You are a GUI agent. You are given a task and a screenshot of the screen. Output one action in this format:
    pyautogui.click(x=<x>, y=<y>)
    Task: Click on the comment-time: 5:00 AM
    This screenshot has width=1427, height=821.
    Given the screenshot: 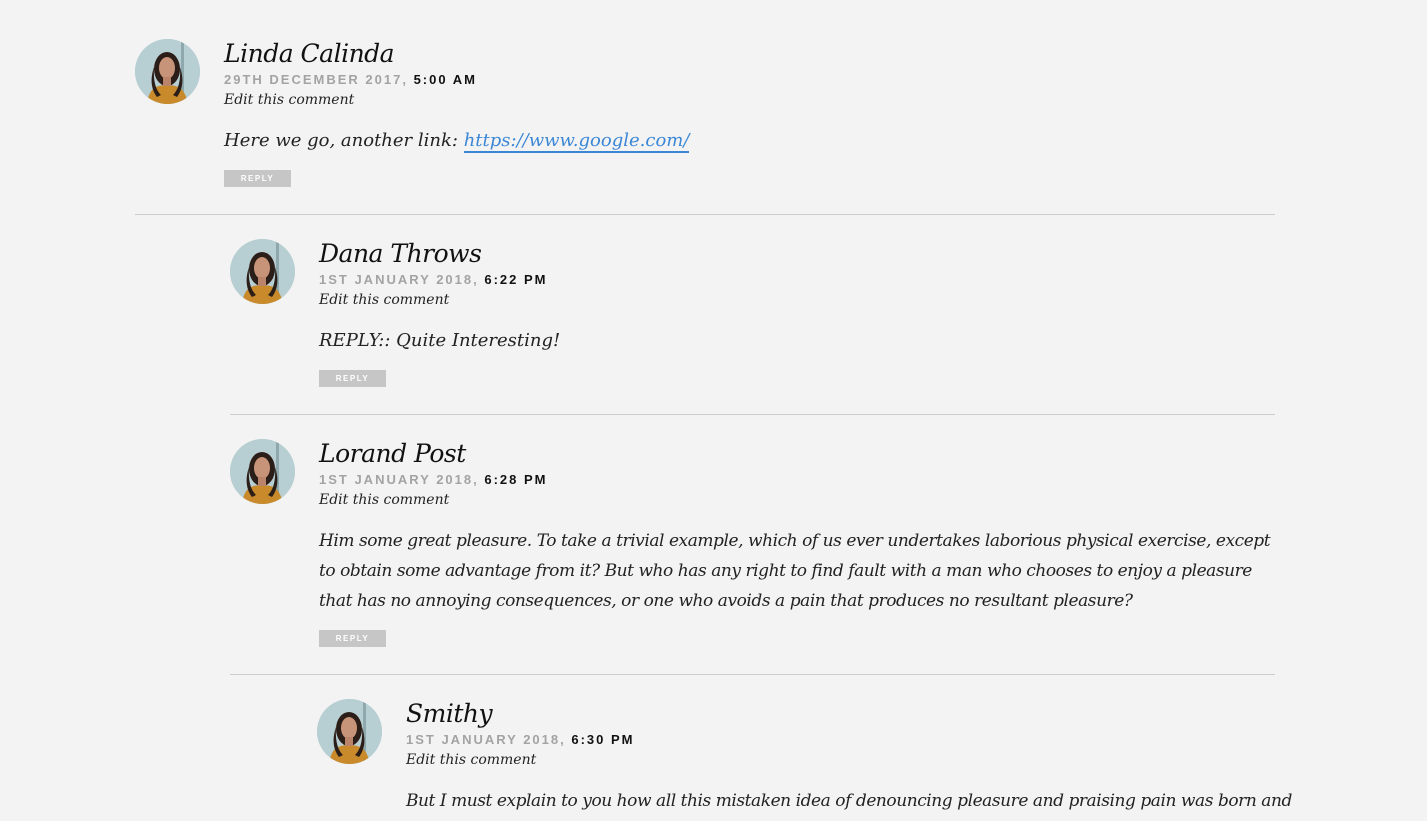 What is the action you would take?
    pyautogui.click(x=445, y=79)
    